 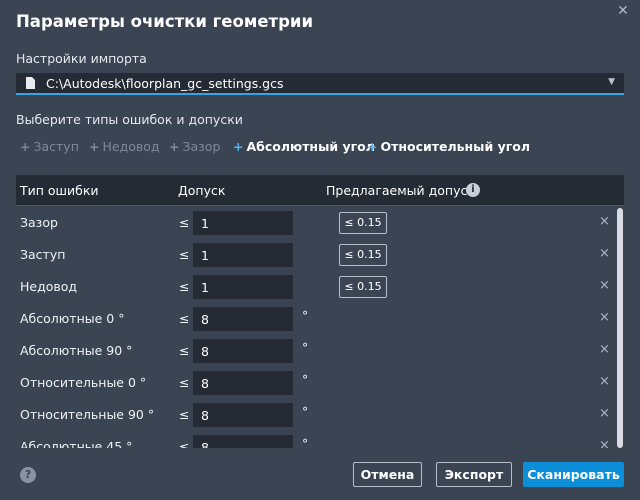 What do you see at coordinates (164, 21) in the screenshot?
I see `dialog-title: Параметры очистки геометрии` at bounding box center [164, 21].